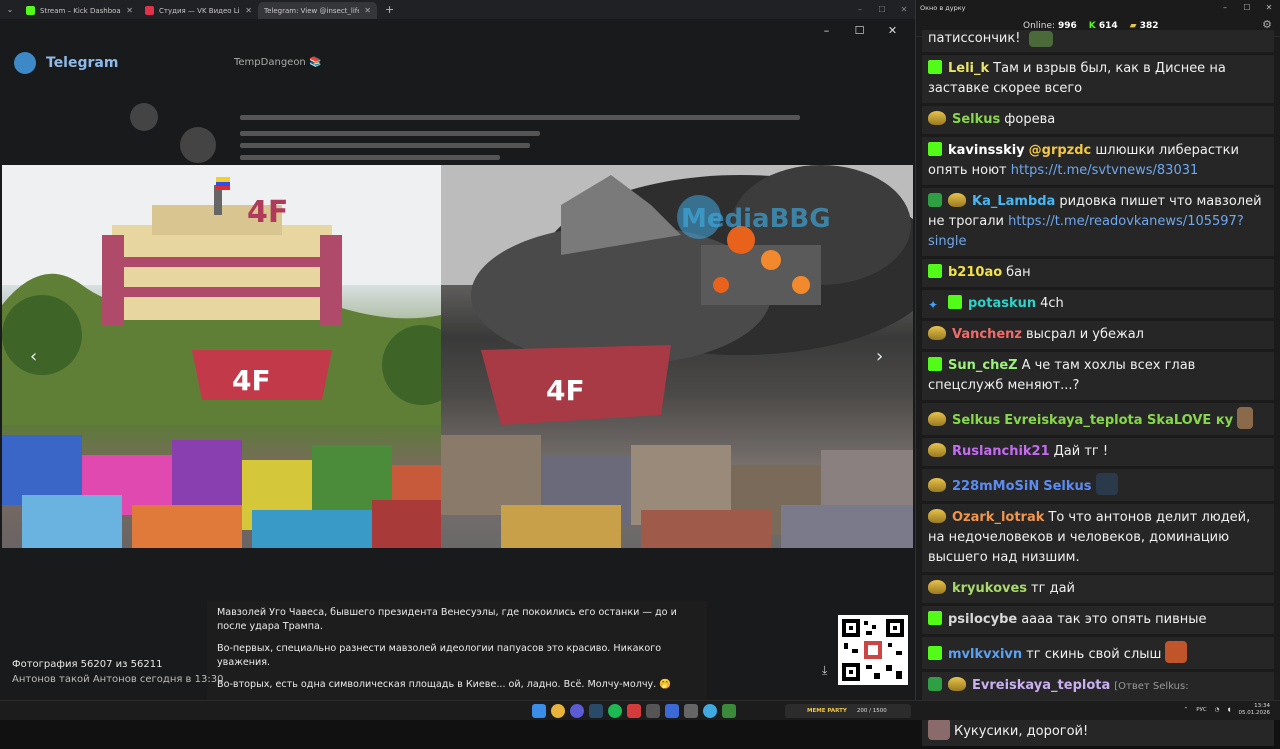 This screenshot has width=1280, height=749. What do you see at coordinates (1229, 710) in the screenshot?
I see `volume-icon: ◖` at bounding box center [1229, 710].